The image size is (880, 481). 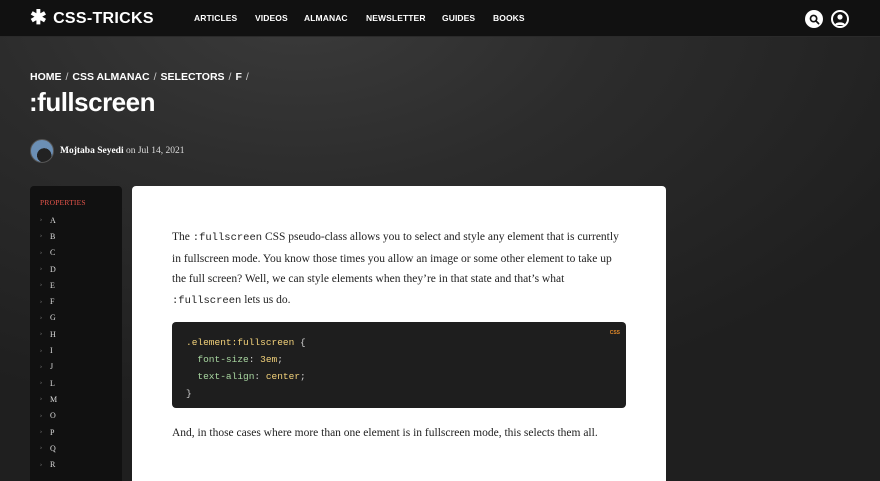 What do you see at coordinates (53, 220) in the screenshot?
I see `sidebar-item-label: A` at bounding box center [53, 220].